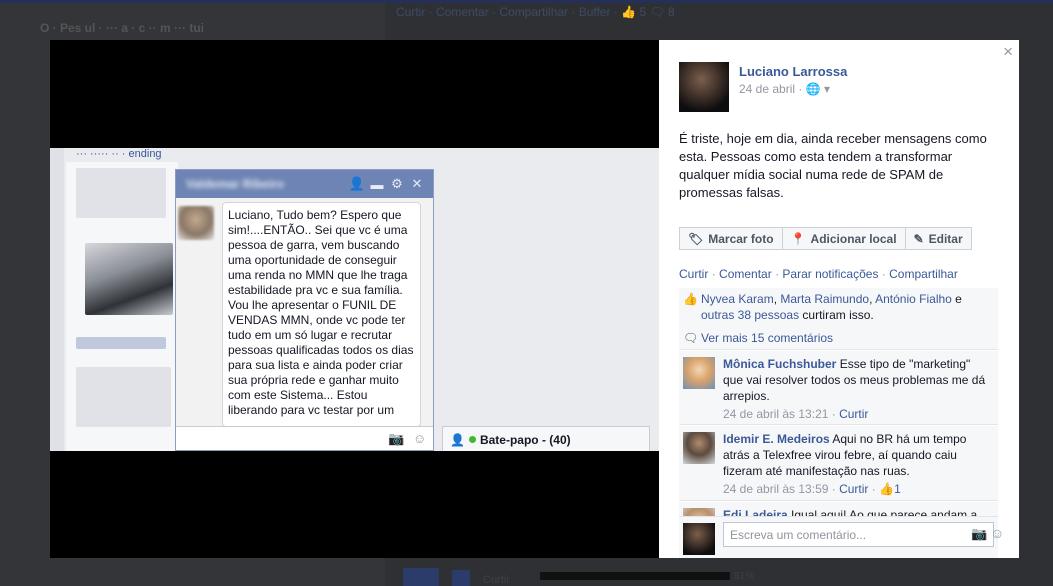  Describe the element at coordinates (830, 274) in the screenshot. I see `stop-notifications-link: Parar notificações` at that location.